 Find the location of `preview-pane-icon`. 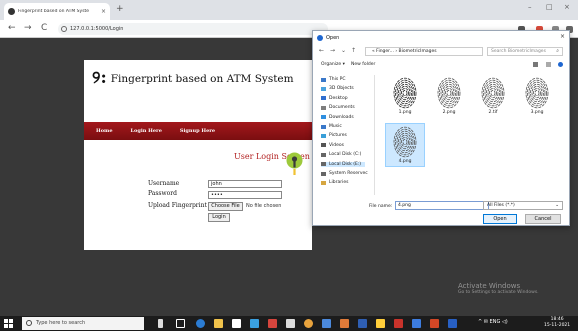

preview-pane-icon is located at coordinates (548, 64).